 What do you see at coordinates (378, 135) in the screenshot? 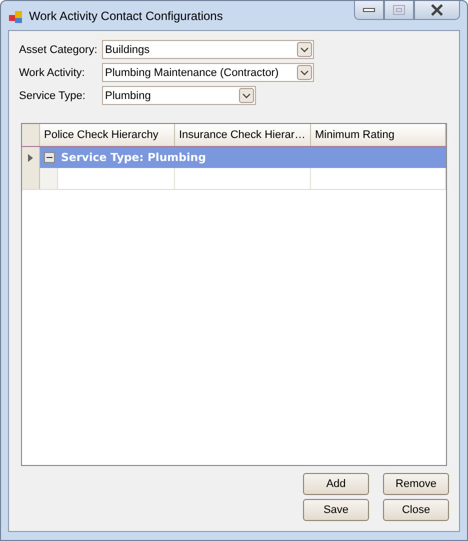
I see `column-header: Minimum Rating` at bounding box center [378, 135].